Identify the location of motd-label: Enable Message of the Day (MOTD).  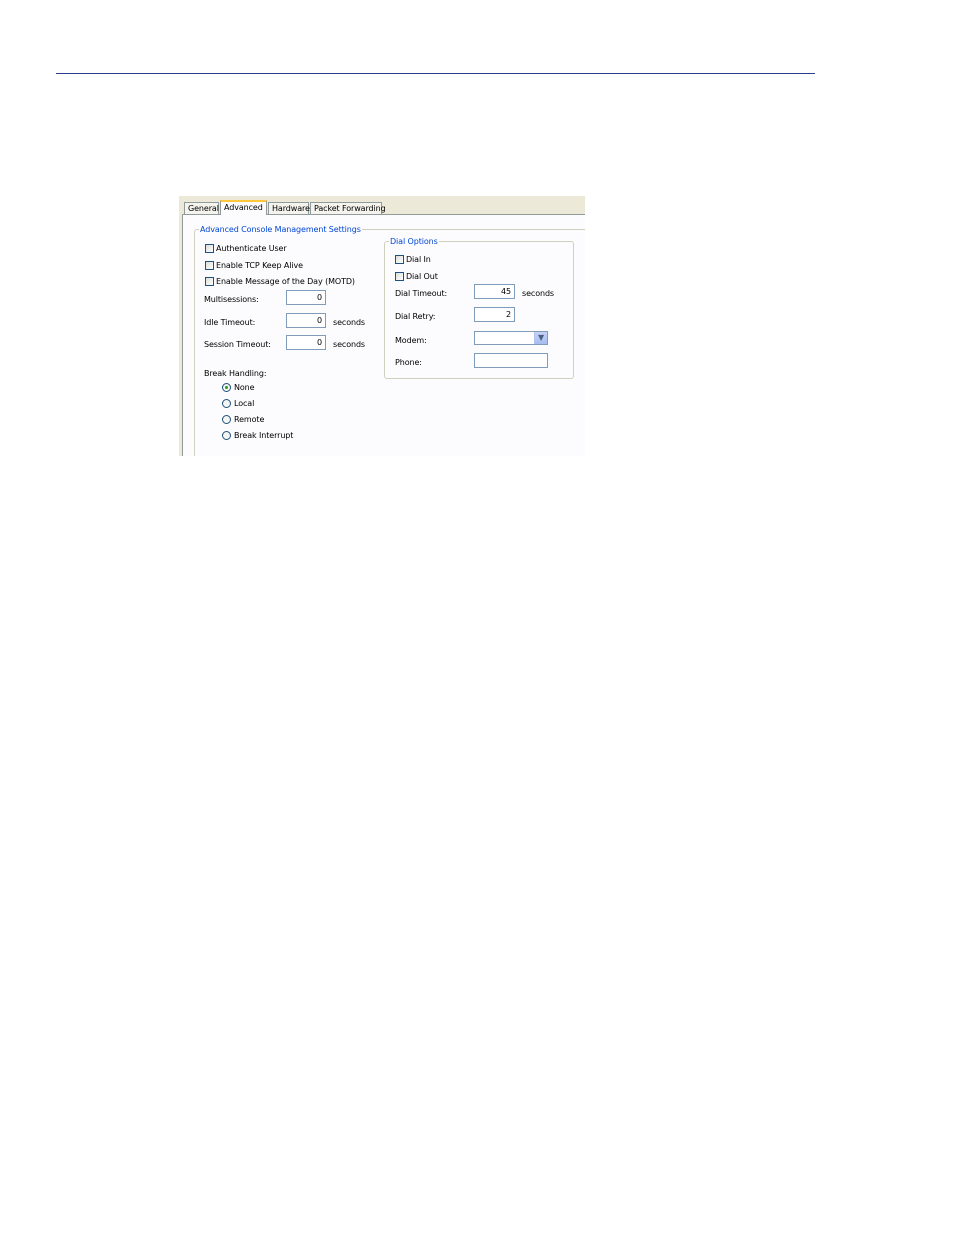
(285, 281).